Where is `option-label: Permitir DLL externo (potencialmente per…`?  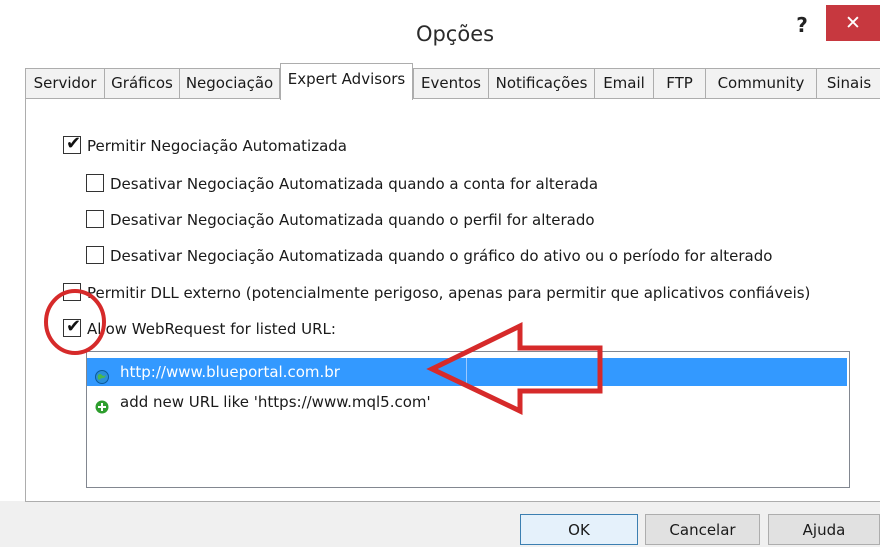 option-label: Permitir DLL externo (potencialmente per… is located at coordinates (449, 293).